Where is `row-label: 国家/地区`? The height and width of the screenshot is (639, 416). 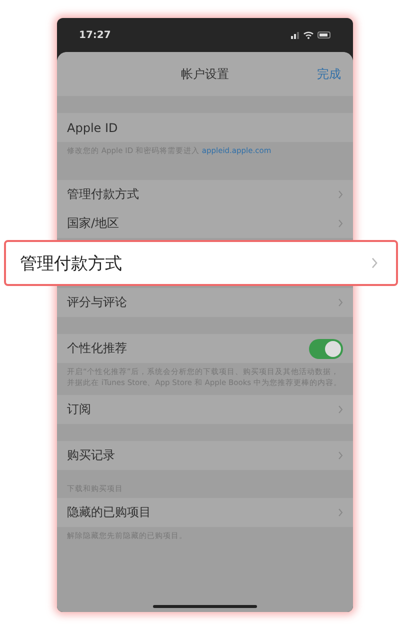 row-label: 国家/地区 is located at coordinates (93, 223).